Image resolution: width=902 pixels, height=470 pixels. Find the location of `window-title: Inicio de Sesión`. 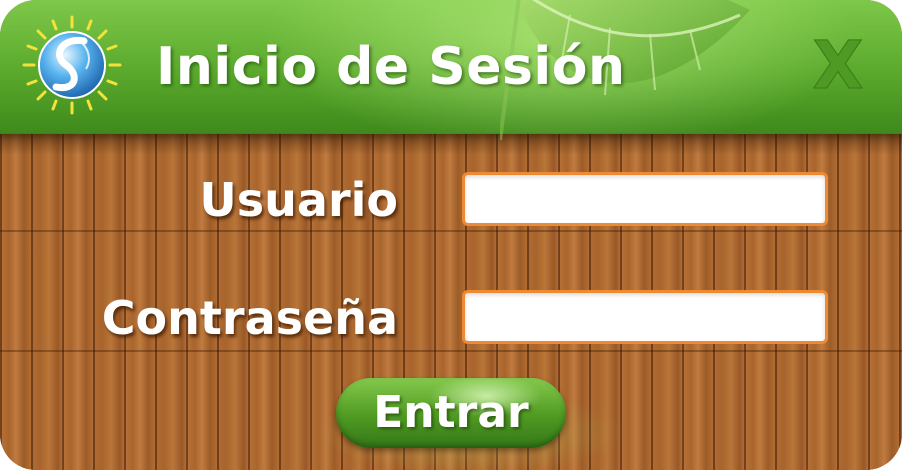

window-title: Inicio de Sesión is located at coordinates (391, 67).